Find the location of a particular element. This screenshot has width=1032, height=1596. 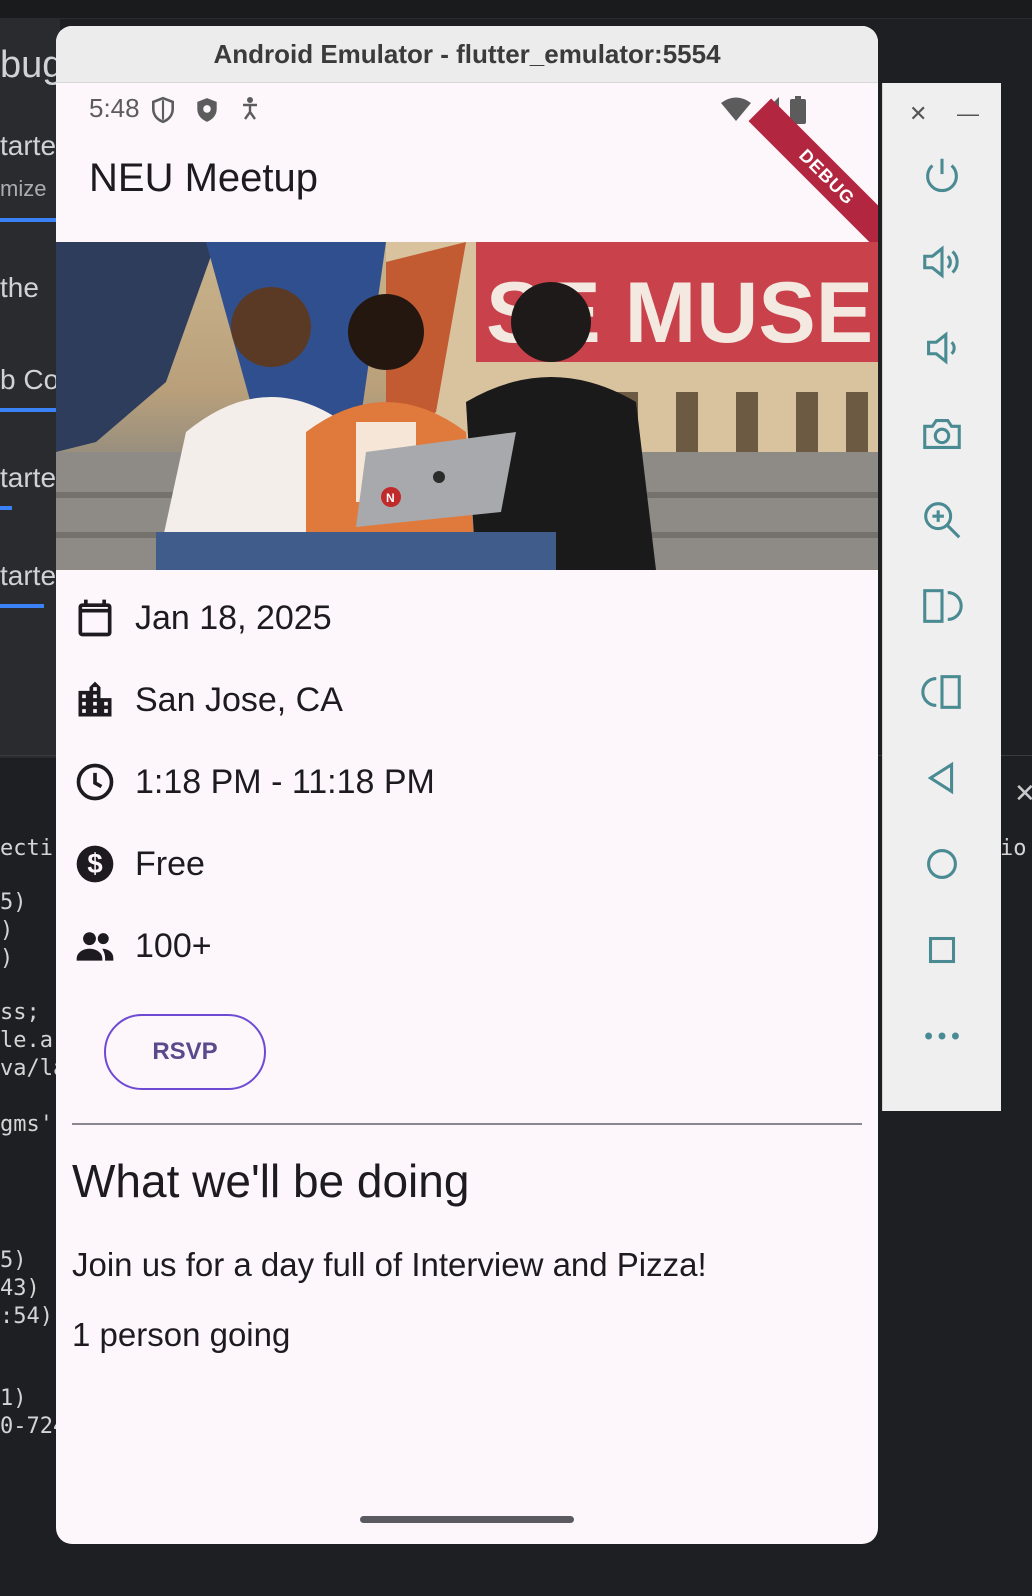

volume-up-icon is located at coordinates (941, 262).